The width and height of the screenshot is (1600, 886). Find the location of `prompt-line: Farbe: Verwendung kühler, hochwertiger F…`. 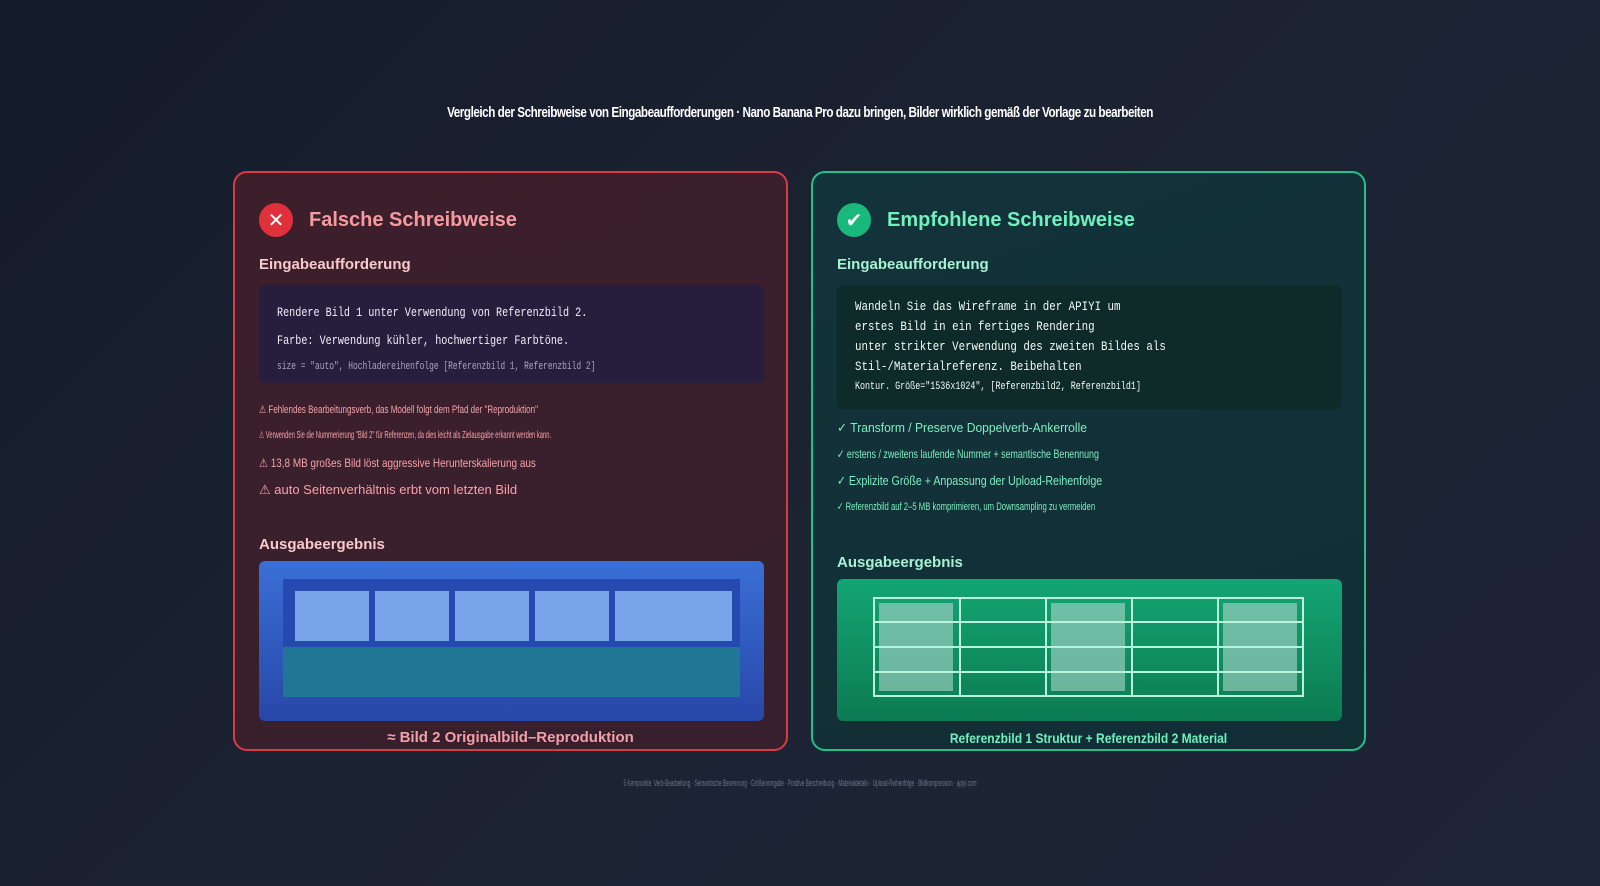

prompt-line: Farbe: Verwendung kühler, hochwertiger F… is located at coordinates (423, 340).